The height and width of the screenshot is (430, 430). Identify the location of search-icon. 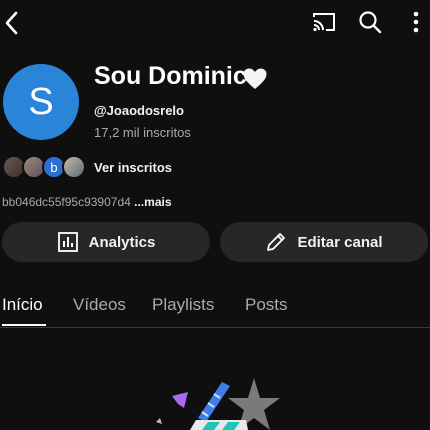
(370, 22).